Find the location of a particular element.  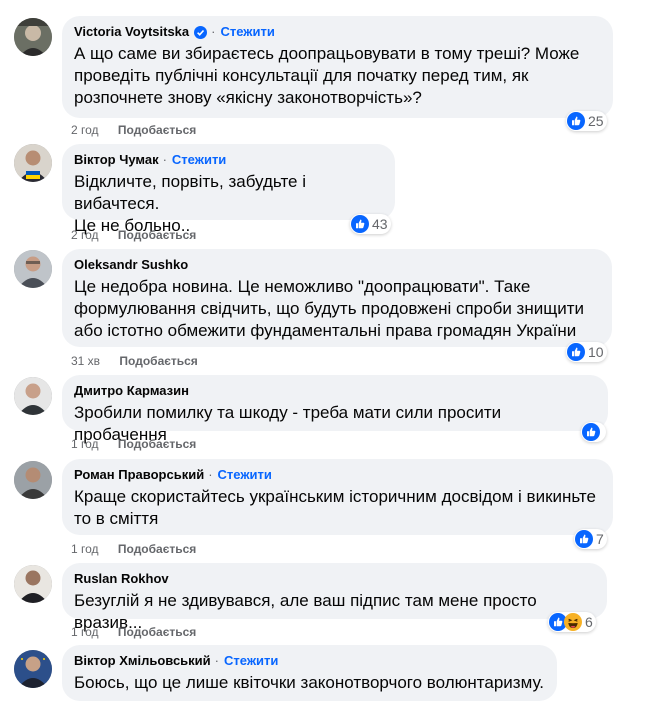

reaction-count: 25 is located at coordinates (596, 121).